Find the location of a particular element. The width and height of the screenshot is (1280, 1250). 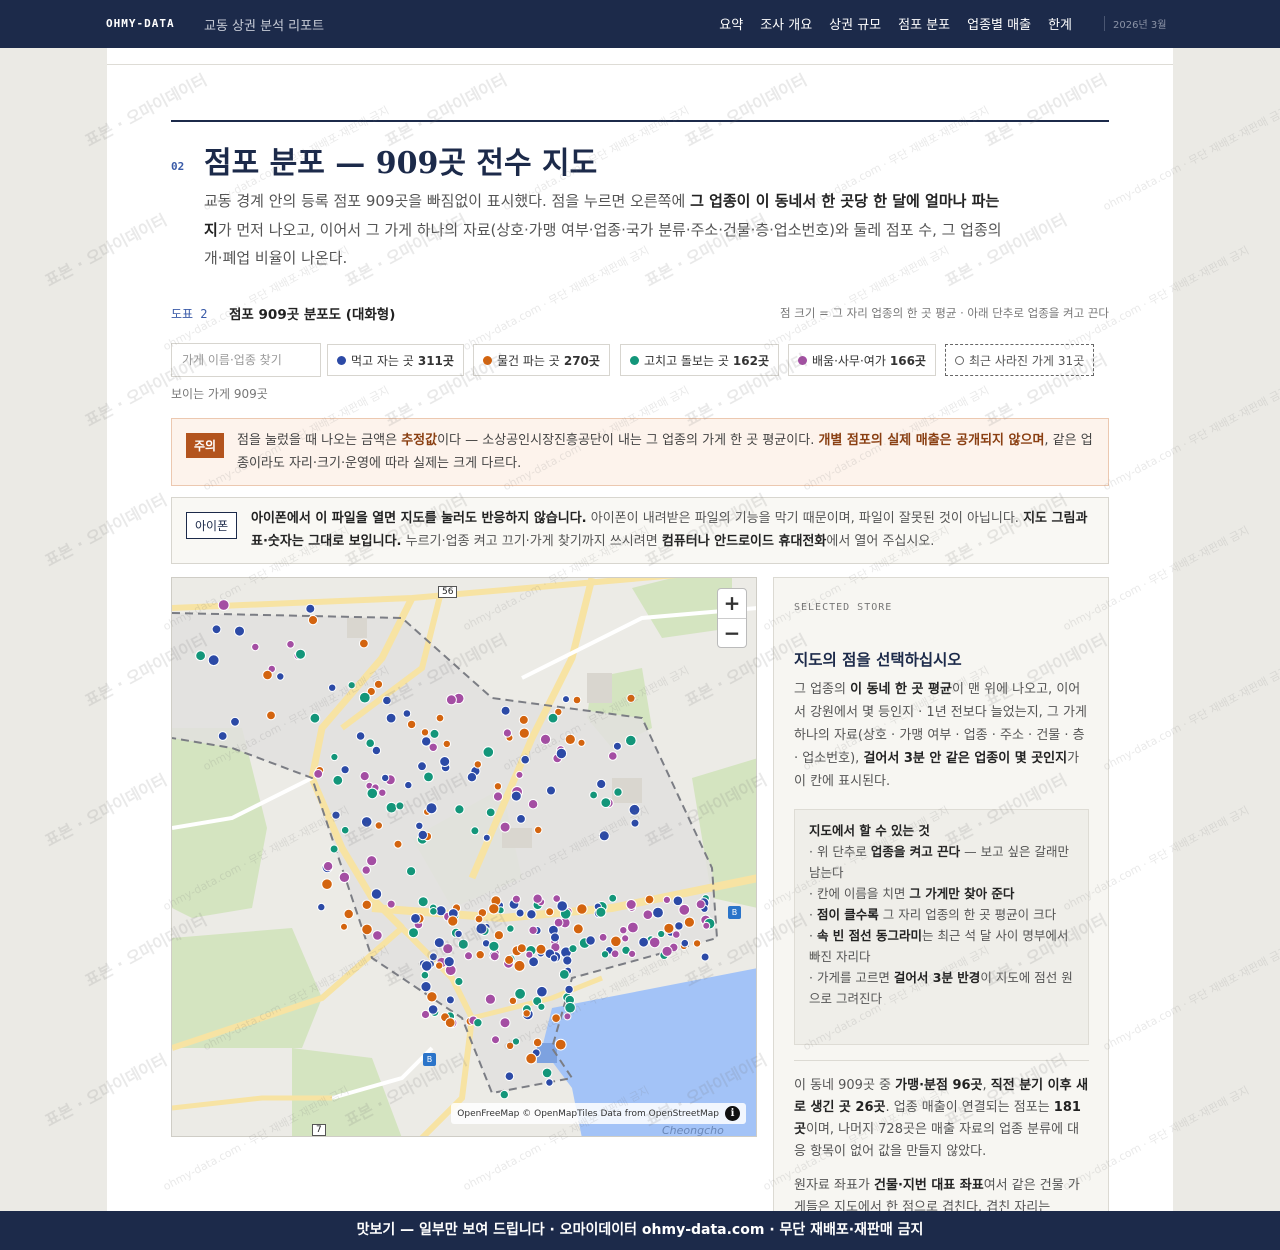

nav-link-sales: 업종별 매출 is located at coordinates (999, 23).